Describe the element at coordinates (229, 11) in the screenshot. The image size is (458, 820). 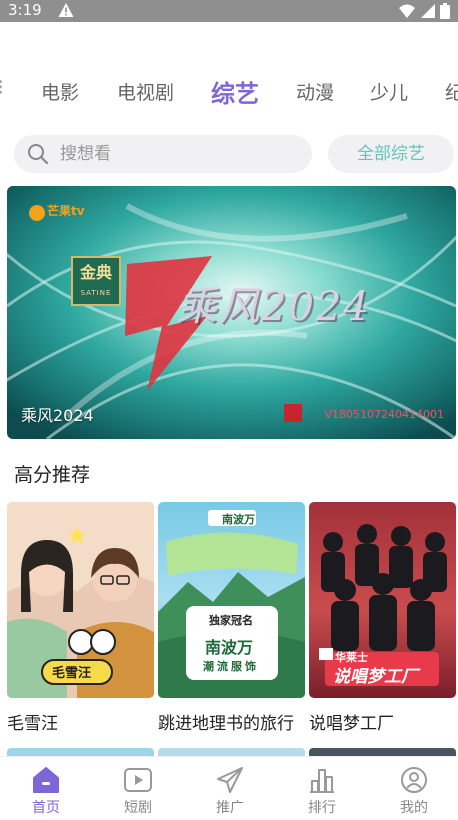
I see `status-bar: 3:19` at that location.